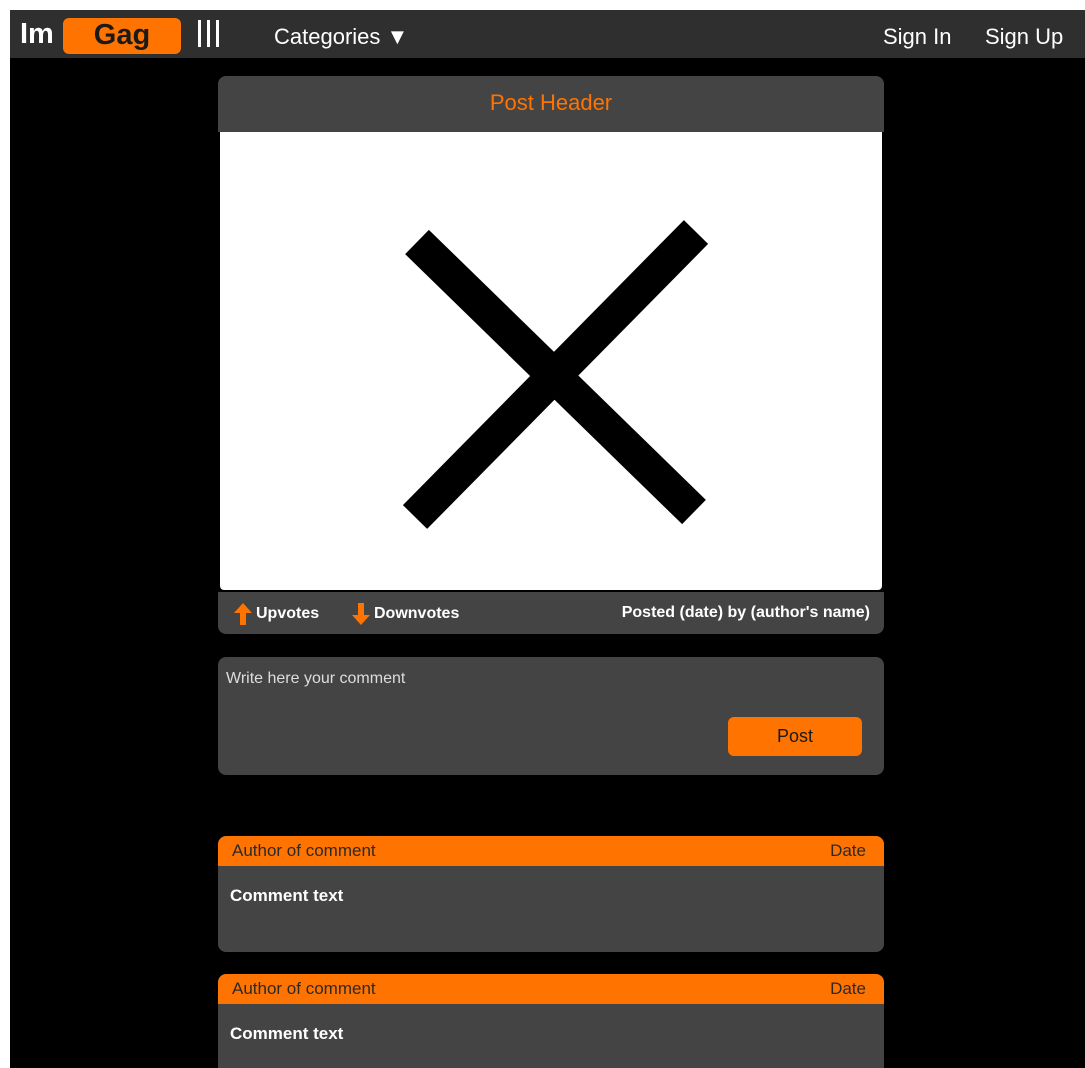 This screenshot has width=1085, height=1068. What do you see at coordinates (795, 736) in the screenshot?
I see `post-comment-button: Post` at bounding box center [795, 736].